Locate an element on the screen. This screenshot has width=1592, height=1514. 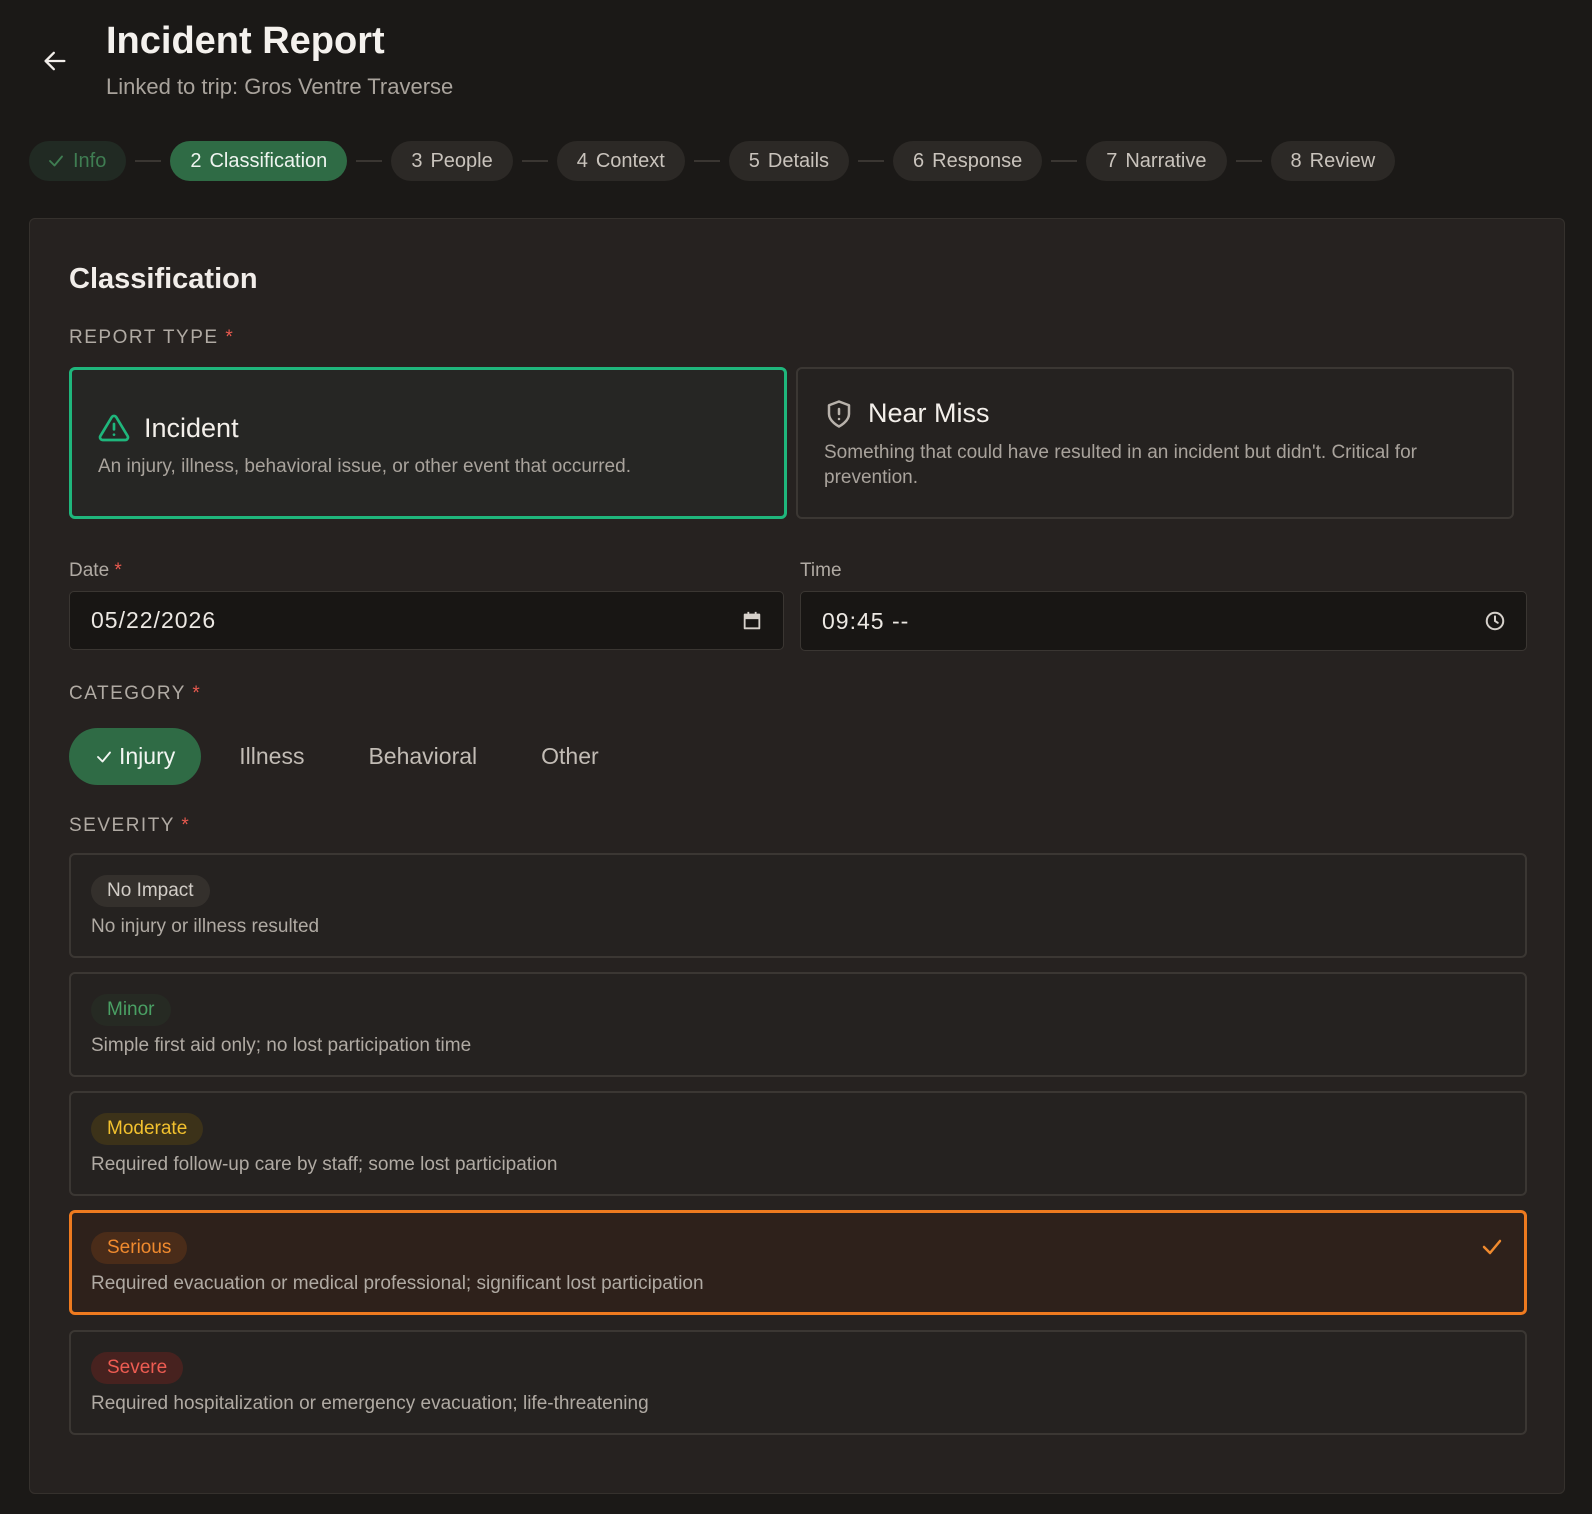
severity-badge: Severe is located at coordinates (137, 1368).